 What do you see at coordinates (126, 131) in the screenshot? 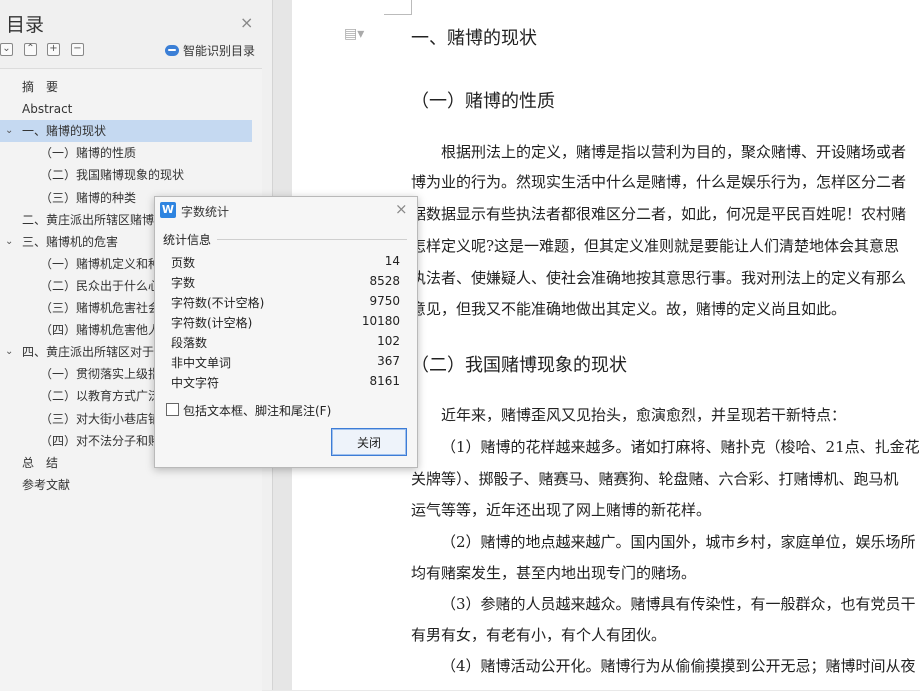
I see `toc-item: ⌄ 一、赌博的现状` at bounding box center [126, 131].